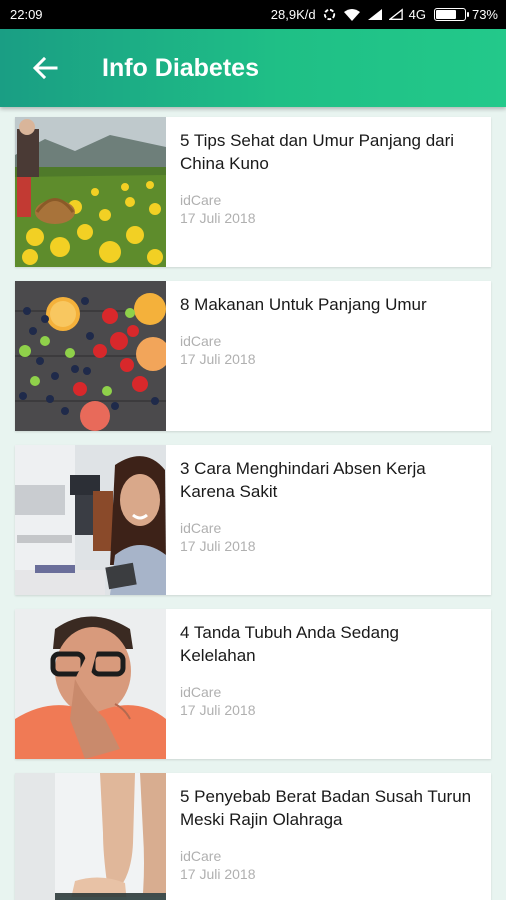  I want to click on network-type: 4G, so click(417, 14).